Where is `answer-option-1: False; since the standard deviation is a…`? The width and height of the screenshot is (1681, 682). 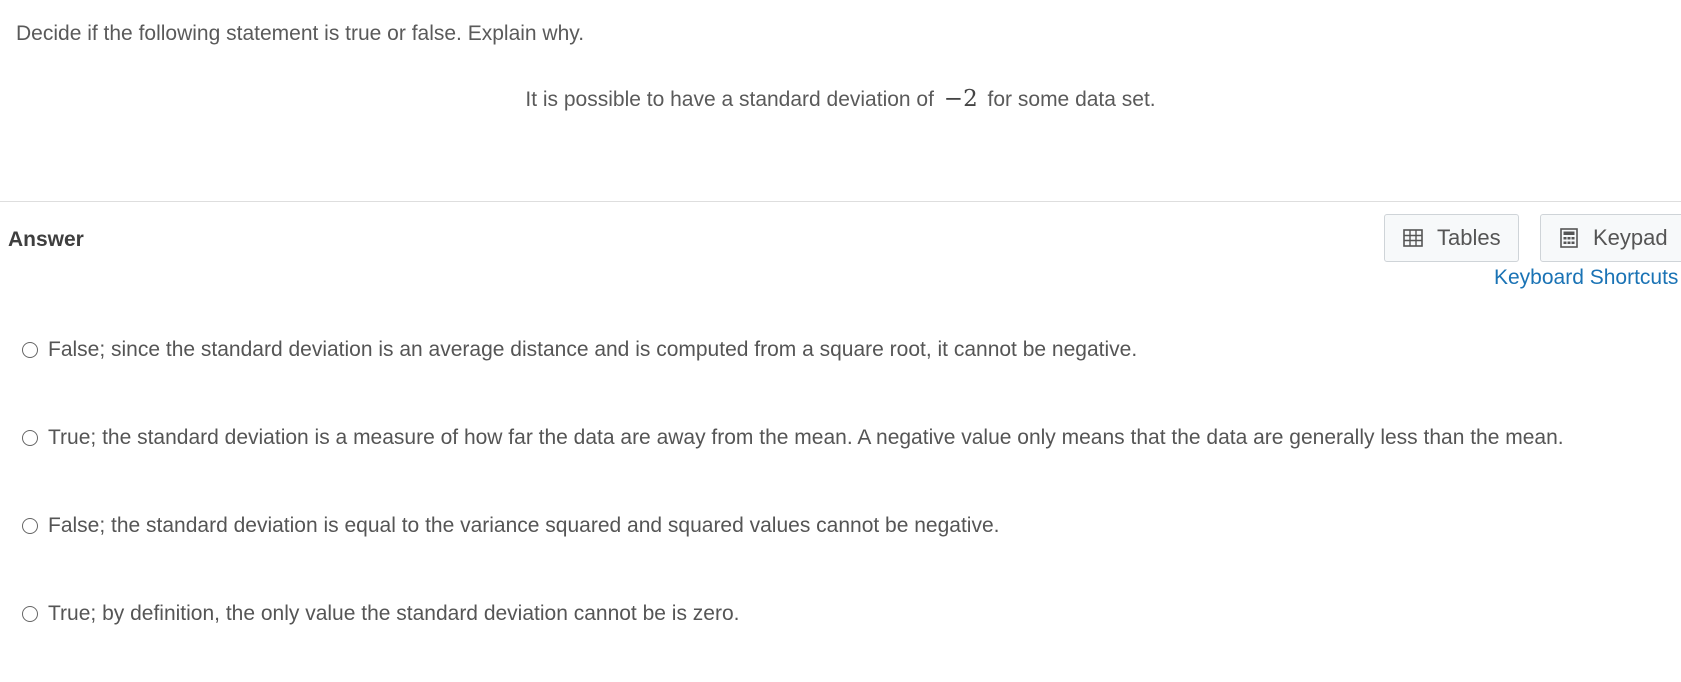
answer-option-1: False; since the standard deviation is a… is located at coordinates (579, 350).